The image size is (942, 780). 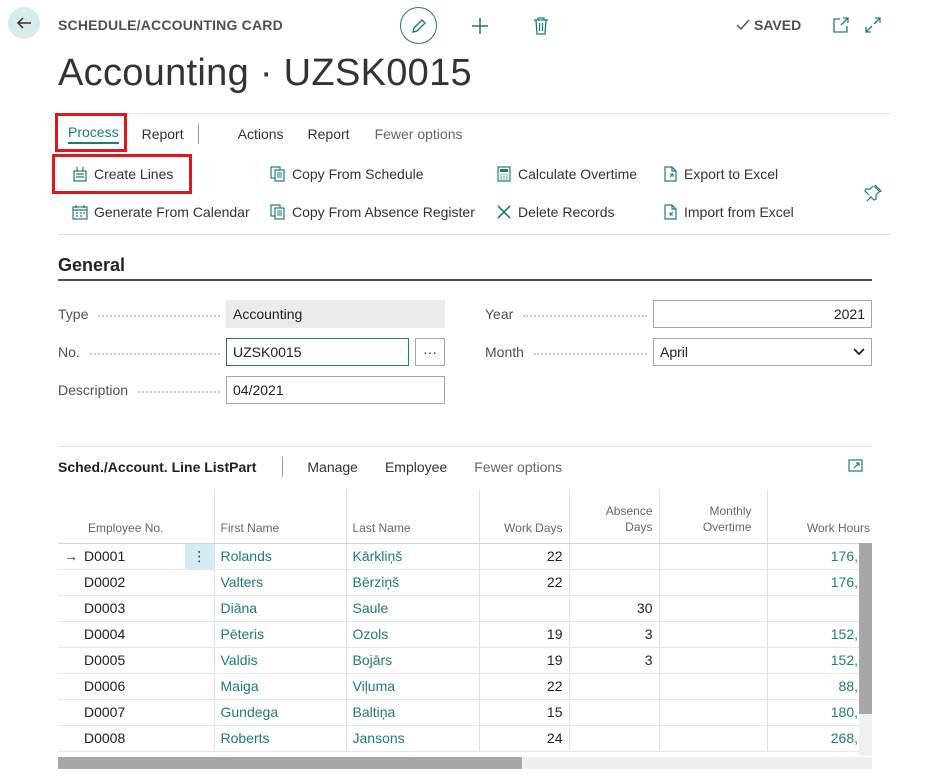 I want to click on cell-work-hours: 180,, so click(x=819, y=712).